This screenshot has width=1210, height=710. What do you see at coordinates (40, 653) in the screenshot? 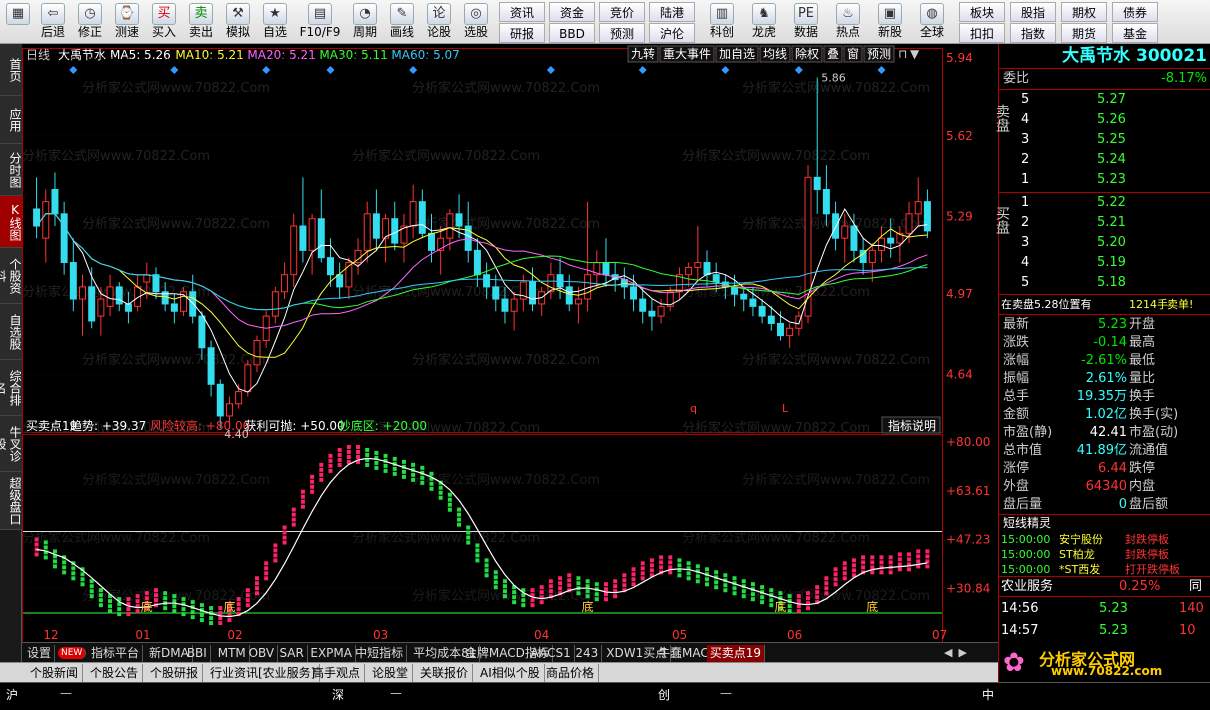
I see `indicator-tab-0: 设置` at bounding box center [40, 653].